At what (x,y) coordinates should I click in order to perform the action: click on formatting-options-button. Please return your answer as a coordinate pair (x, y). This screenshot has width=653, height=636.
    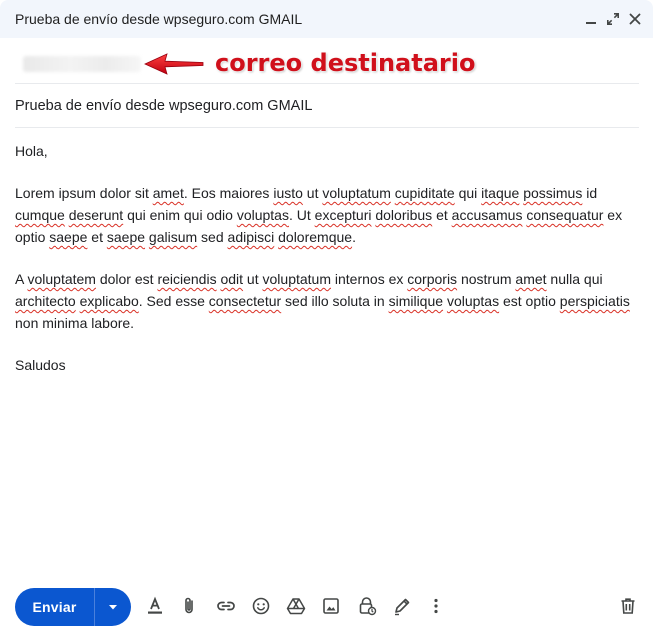
    Looking at the image, I should click on (155, 606).